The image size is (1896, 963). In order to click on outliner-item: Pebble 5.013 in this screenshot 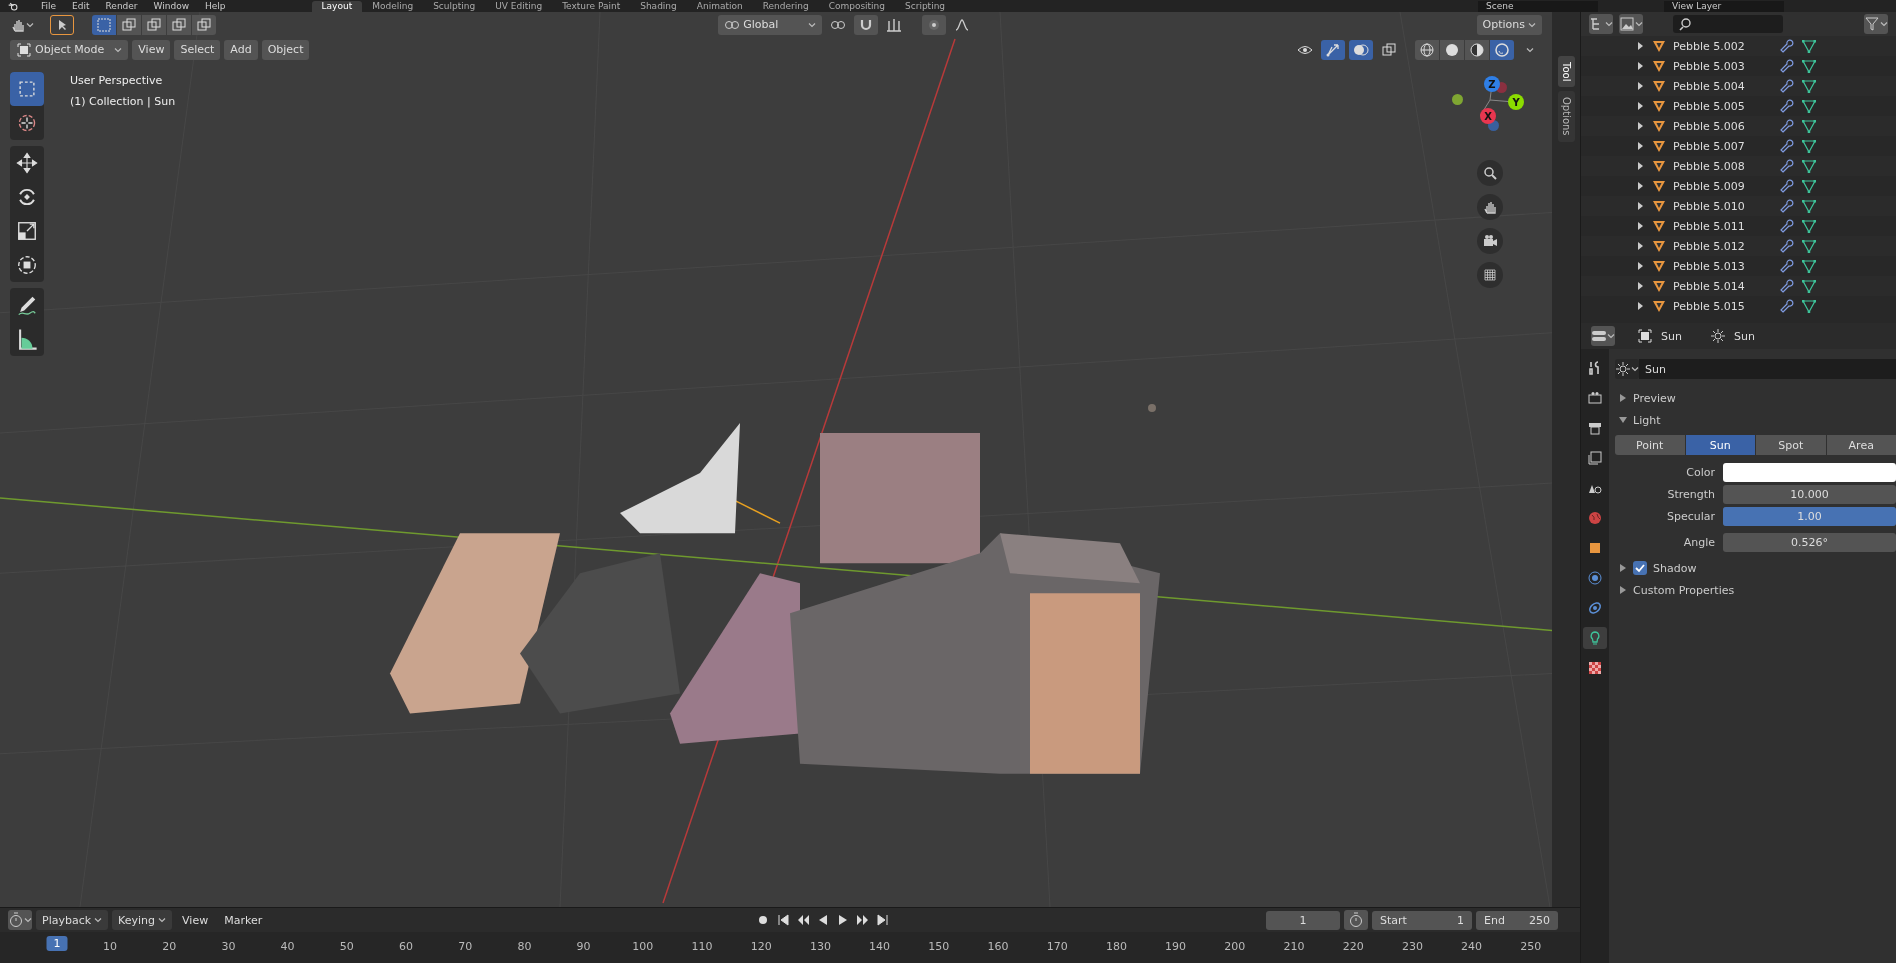, I will do `click(1723, 266)`.